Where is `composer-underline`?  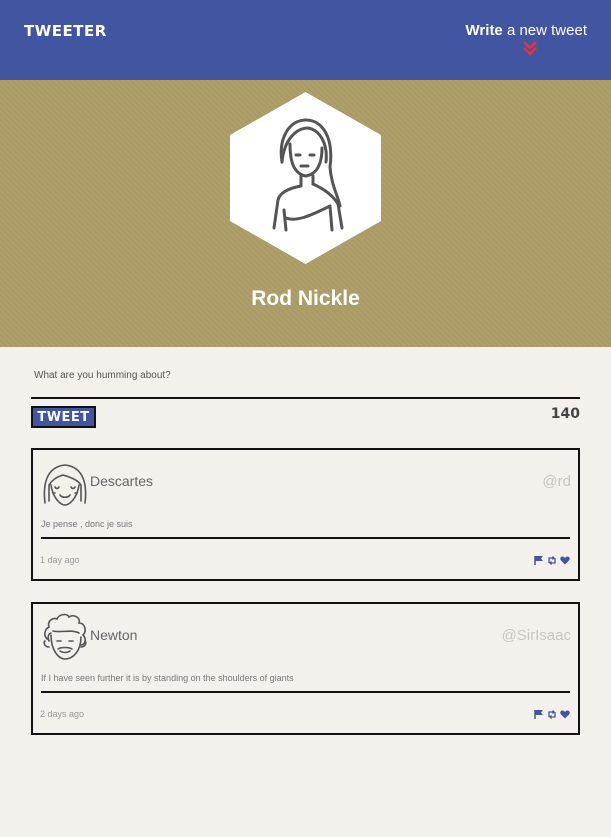 composer-underline is located at coordinates (305, 398).